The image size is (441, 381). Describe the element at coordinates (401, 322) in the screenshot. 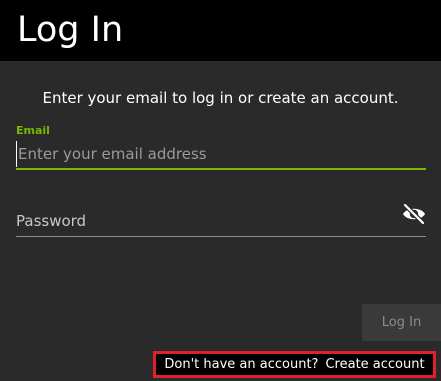

I see `login-button: Log In` at that location.